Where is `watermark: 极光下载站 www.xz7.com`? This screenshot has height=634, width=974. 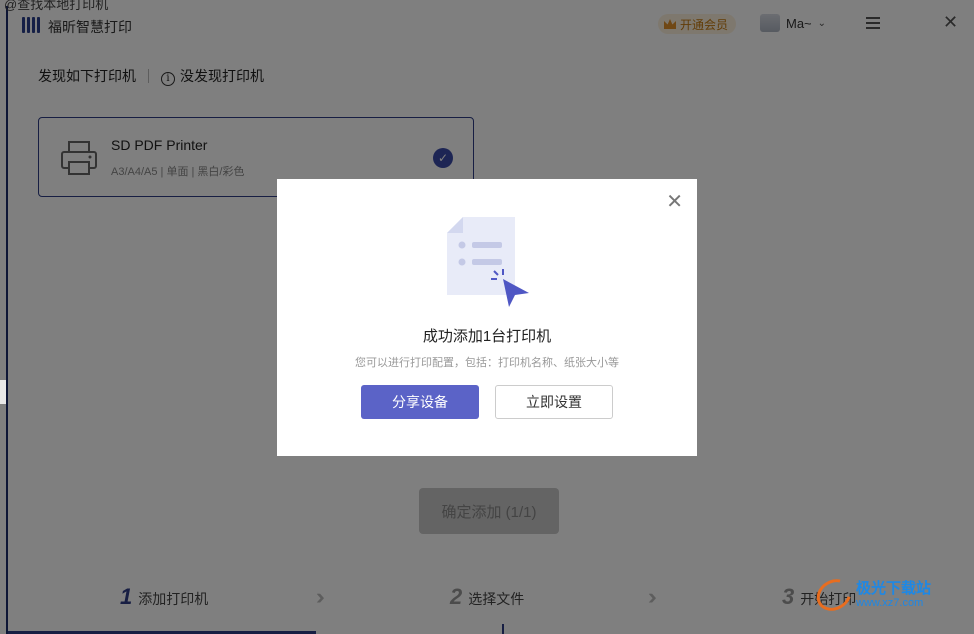
watermark: 极光下载站 www.xz7.com is located at coordinates (871, 595).